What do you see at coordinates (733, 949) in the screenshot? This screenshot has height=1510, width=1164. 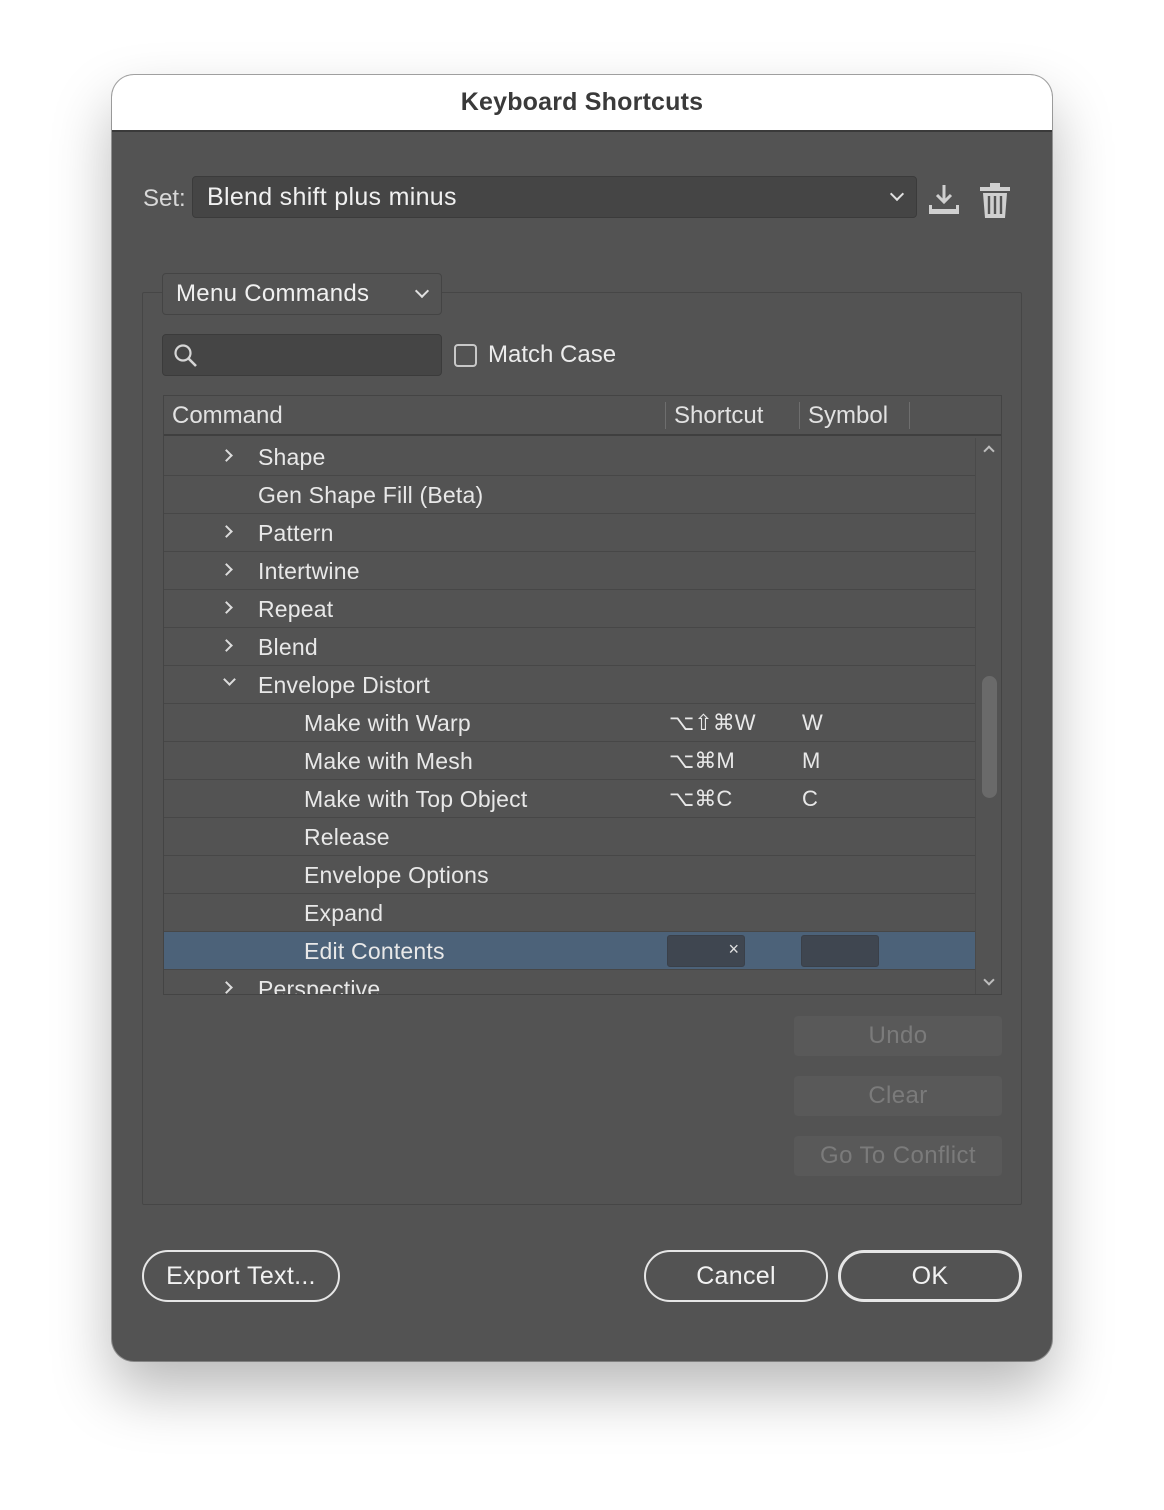 I see `clear-shortcut-icon: ×` at bounding box center [733, 949].